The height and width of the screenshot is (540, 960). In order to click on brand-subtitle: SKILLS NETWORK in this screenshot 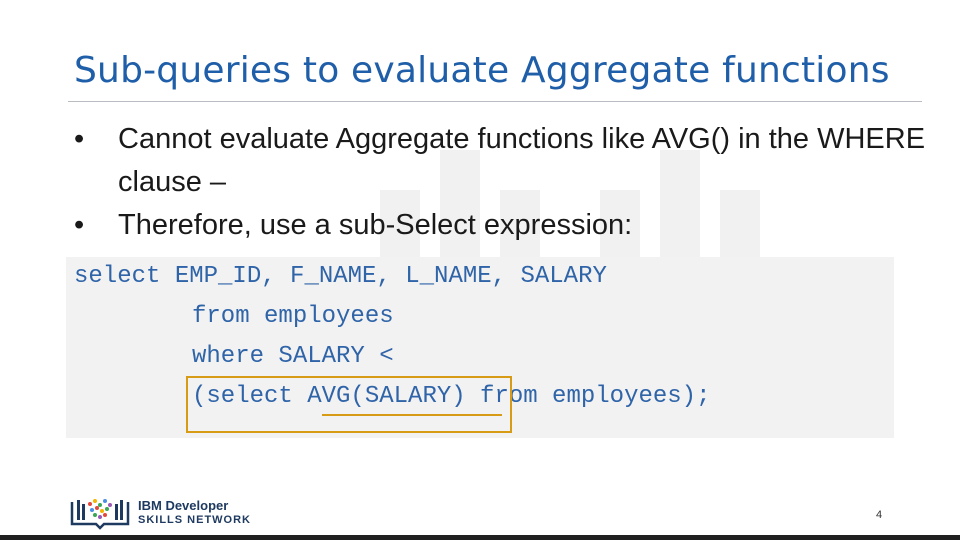, I will do `click(194, 520)`.